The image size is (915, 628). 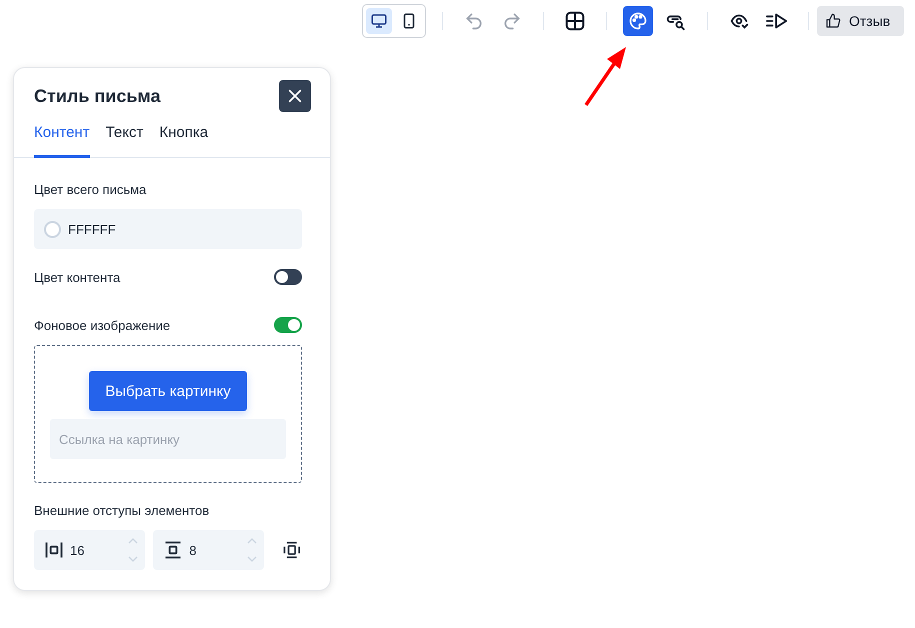 What do you see at coordinates (97, 96) in the screenshot?
I see `panel-title: Стиль письма` at bounding box center [97, 96].